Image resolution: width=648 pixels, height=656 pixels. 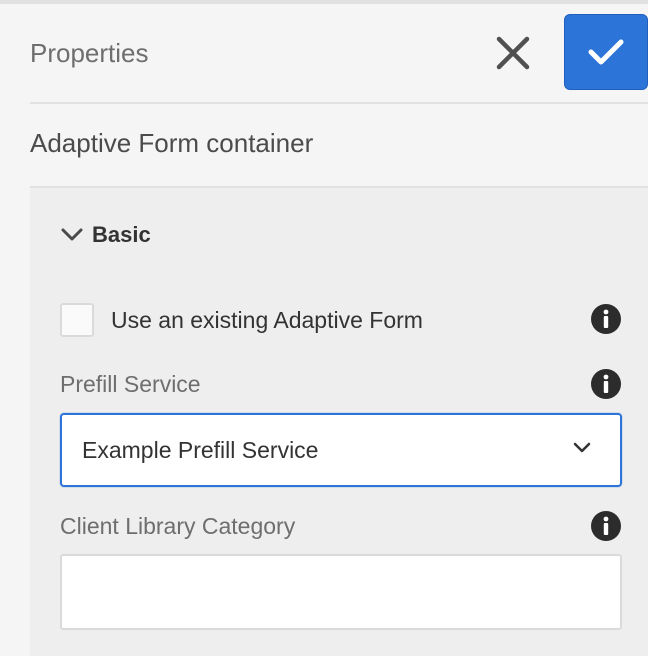 What do you see at coordinates (89, 53) in the screenshot?
I see `dialog-title: Properties` at bounding box center [89, 53].